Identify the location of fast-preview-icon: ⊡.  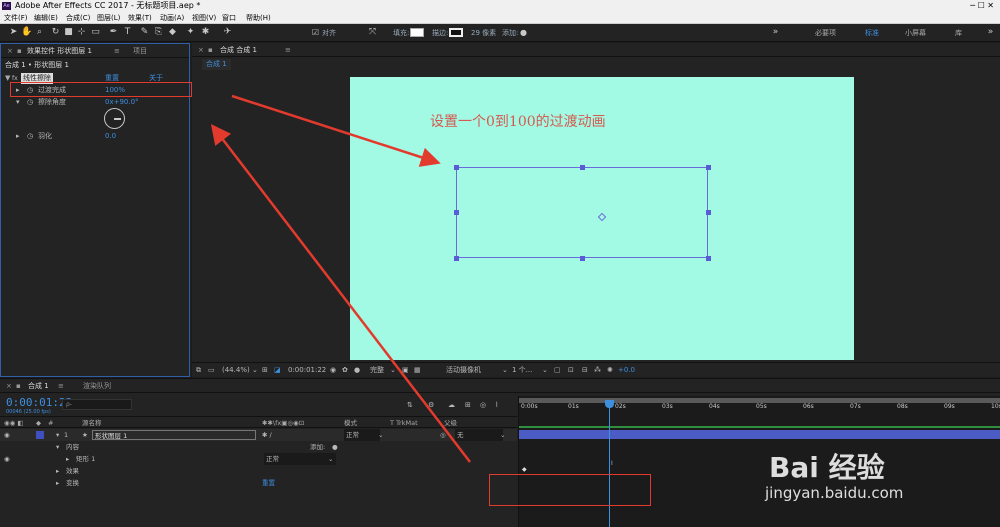
(571, 370).